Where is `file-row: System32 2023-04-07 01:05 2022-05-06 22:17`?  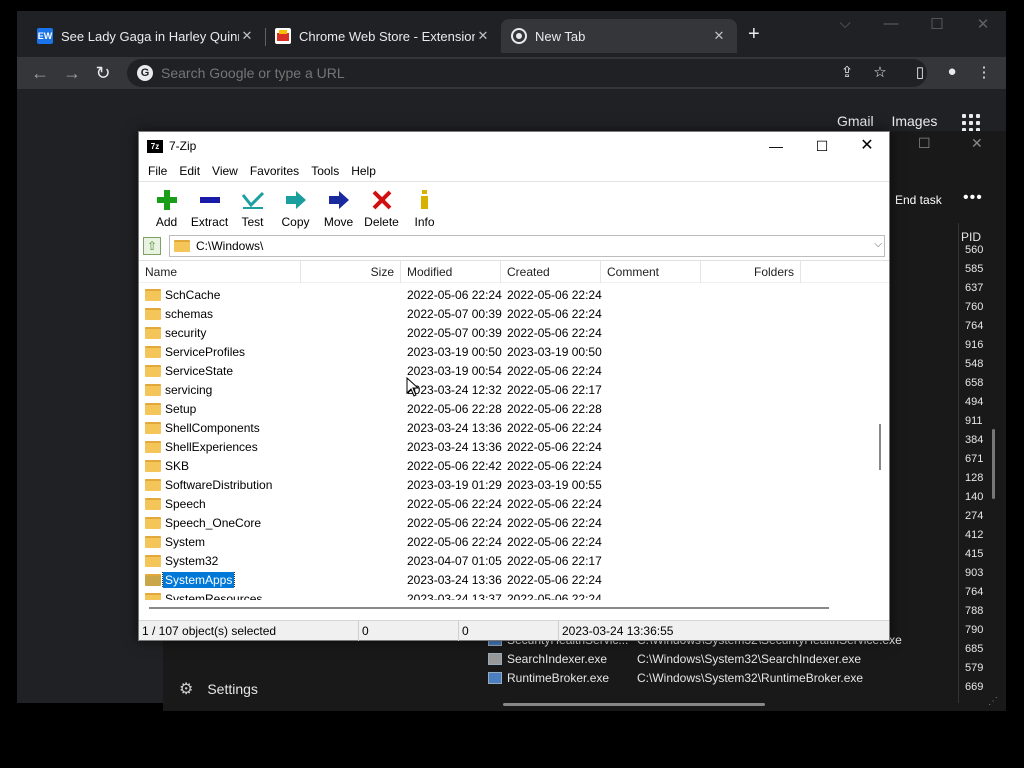
file-row: System32 2023-04-07 01:05 2022-05-06 22:17 is located at coordinates (509, 560).